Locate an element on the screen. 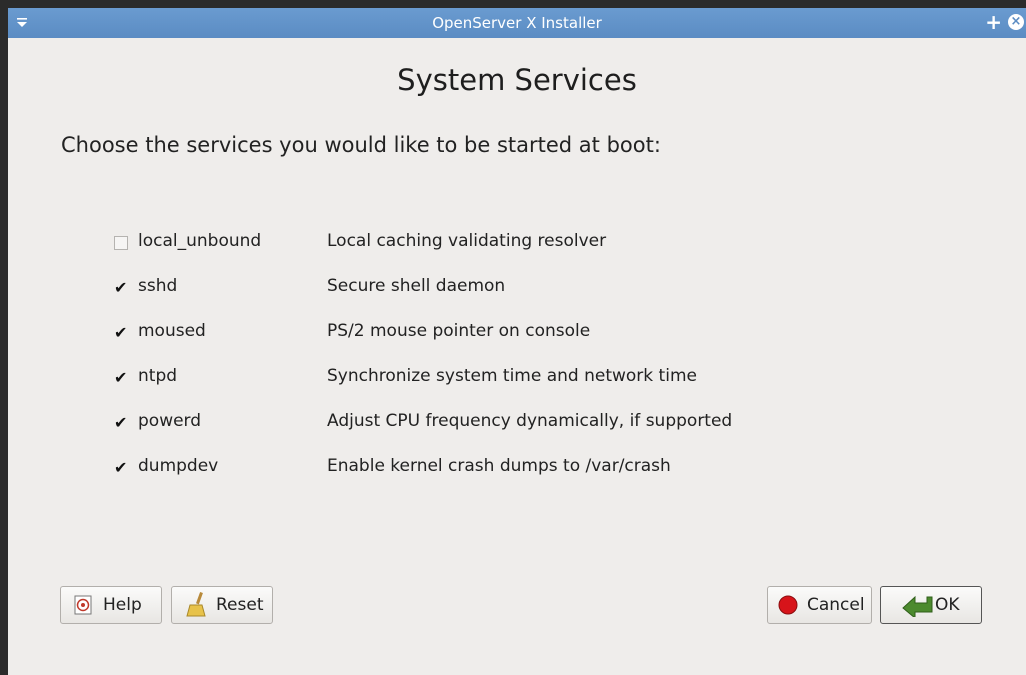  service-checkbox-moused: ✔ is located at coordinates (121, 332).